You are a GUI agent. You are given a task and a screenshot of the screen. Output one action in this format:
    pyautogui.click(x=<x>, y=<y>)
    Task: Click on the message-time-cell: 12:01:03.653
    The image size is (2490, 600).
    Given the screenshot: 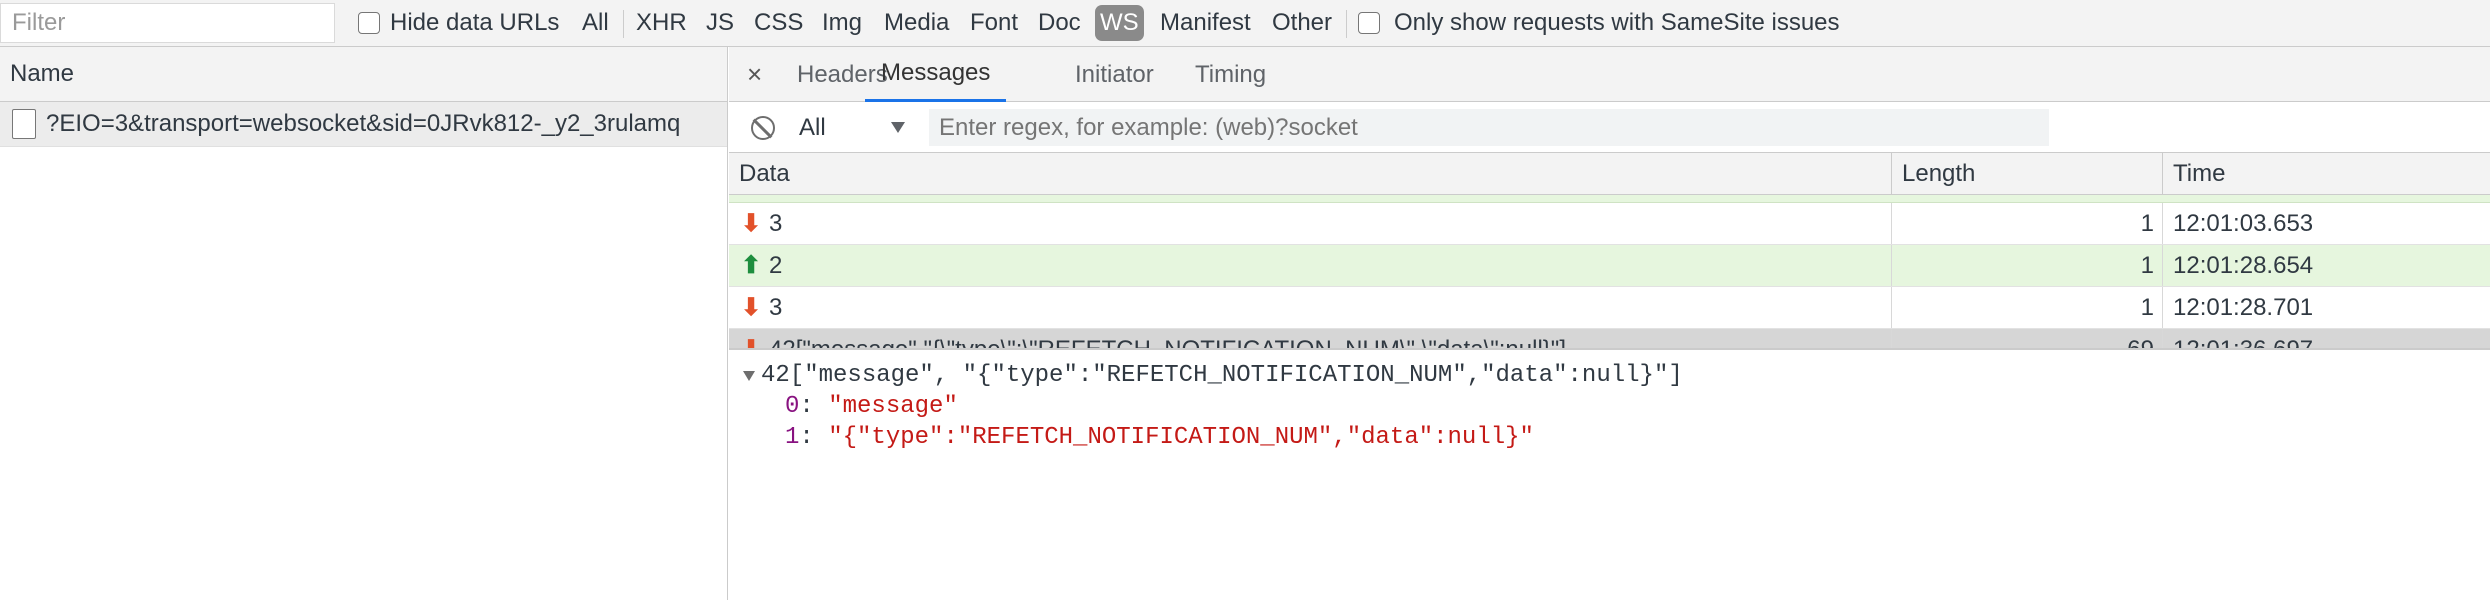 What is the action you would take?
    pyautogui.click(x=2243, y=223)
    